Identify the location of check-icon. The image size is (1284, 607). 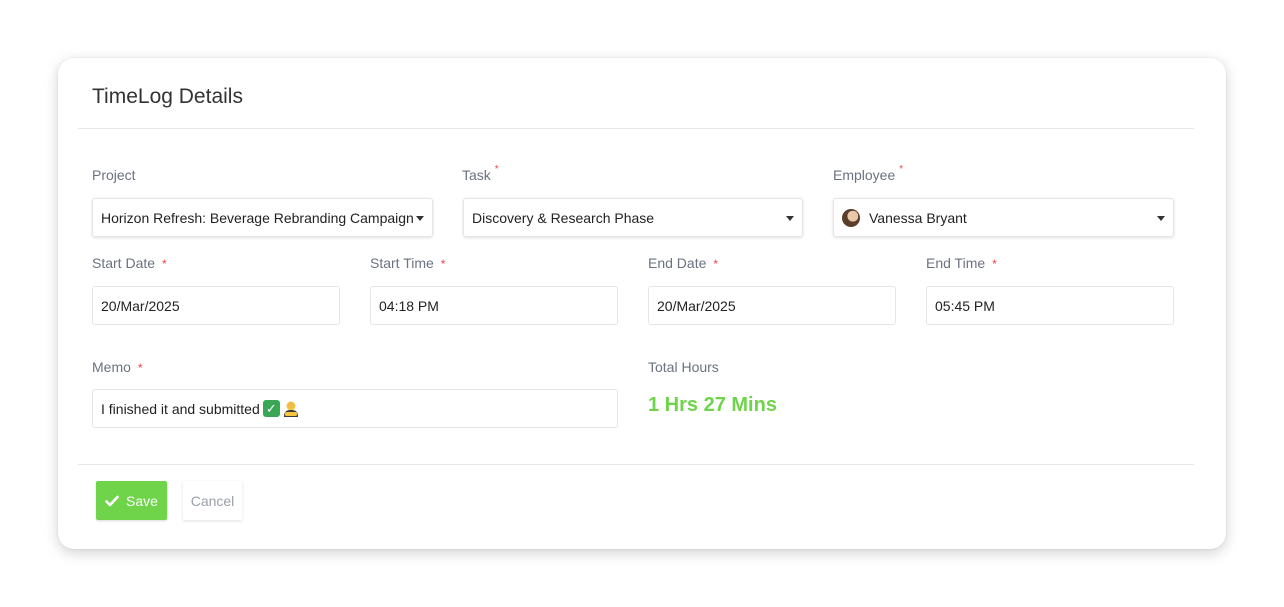
(112, 500).